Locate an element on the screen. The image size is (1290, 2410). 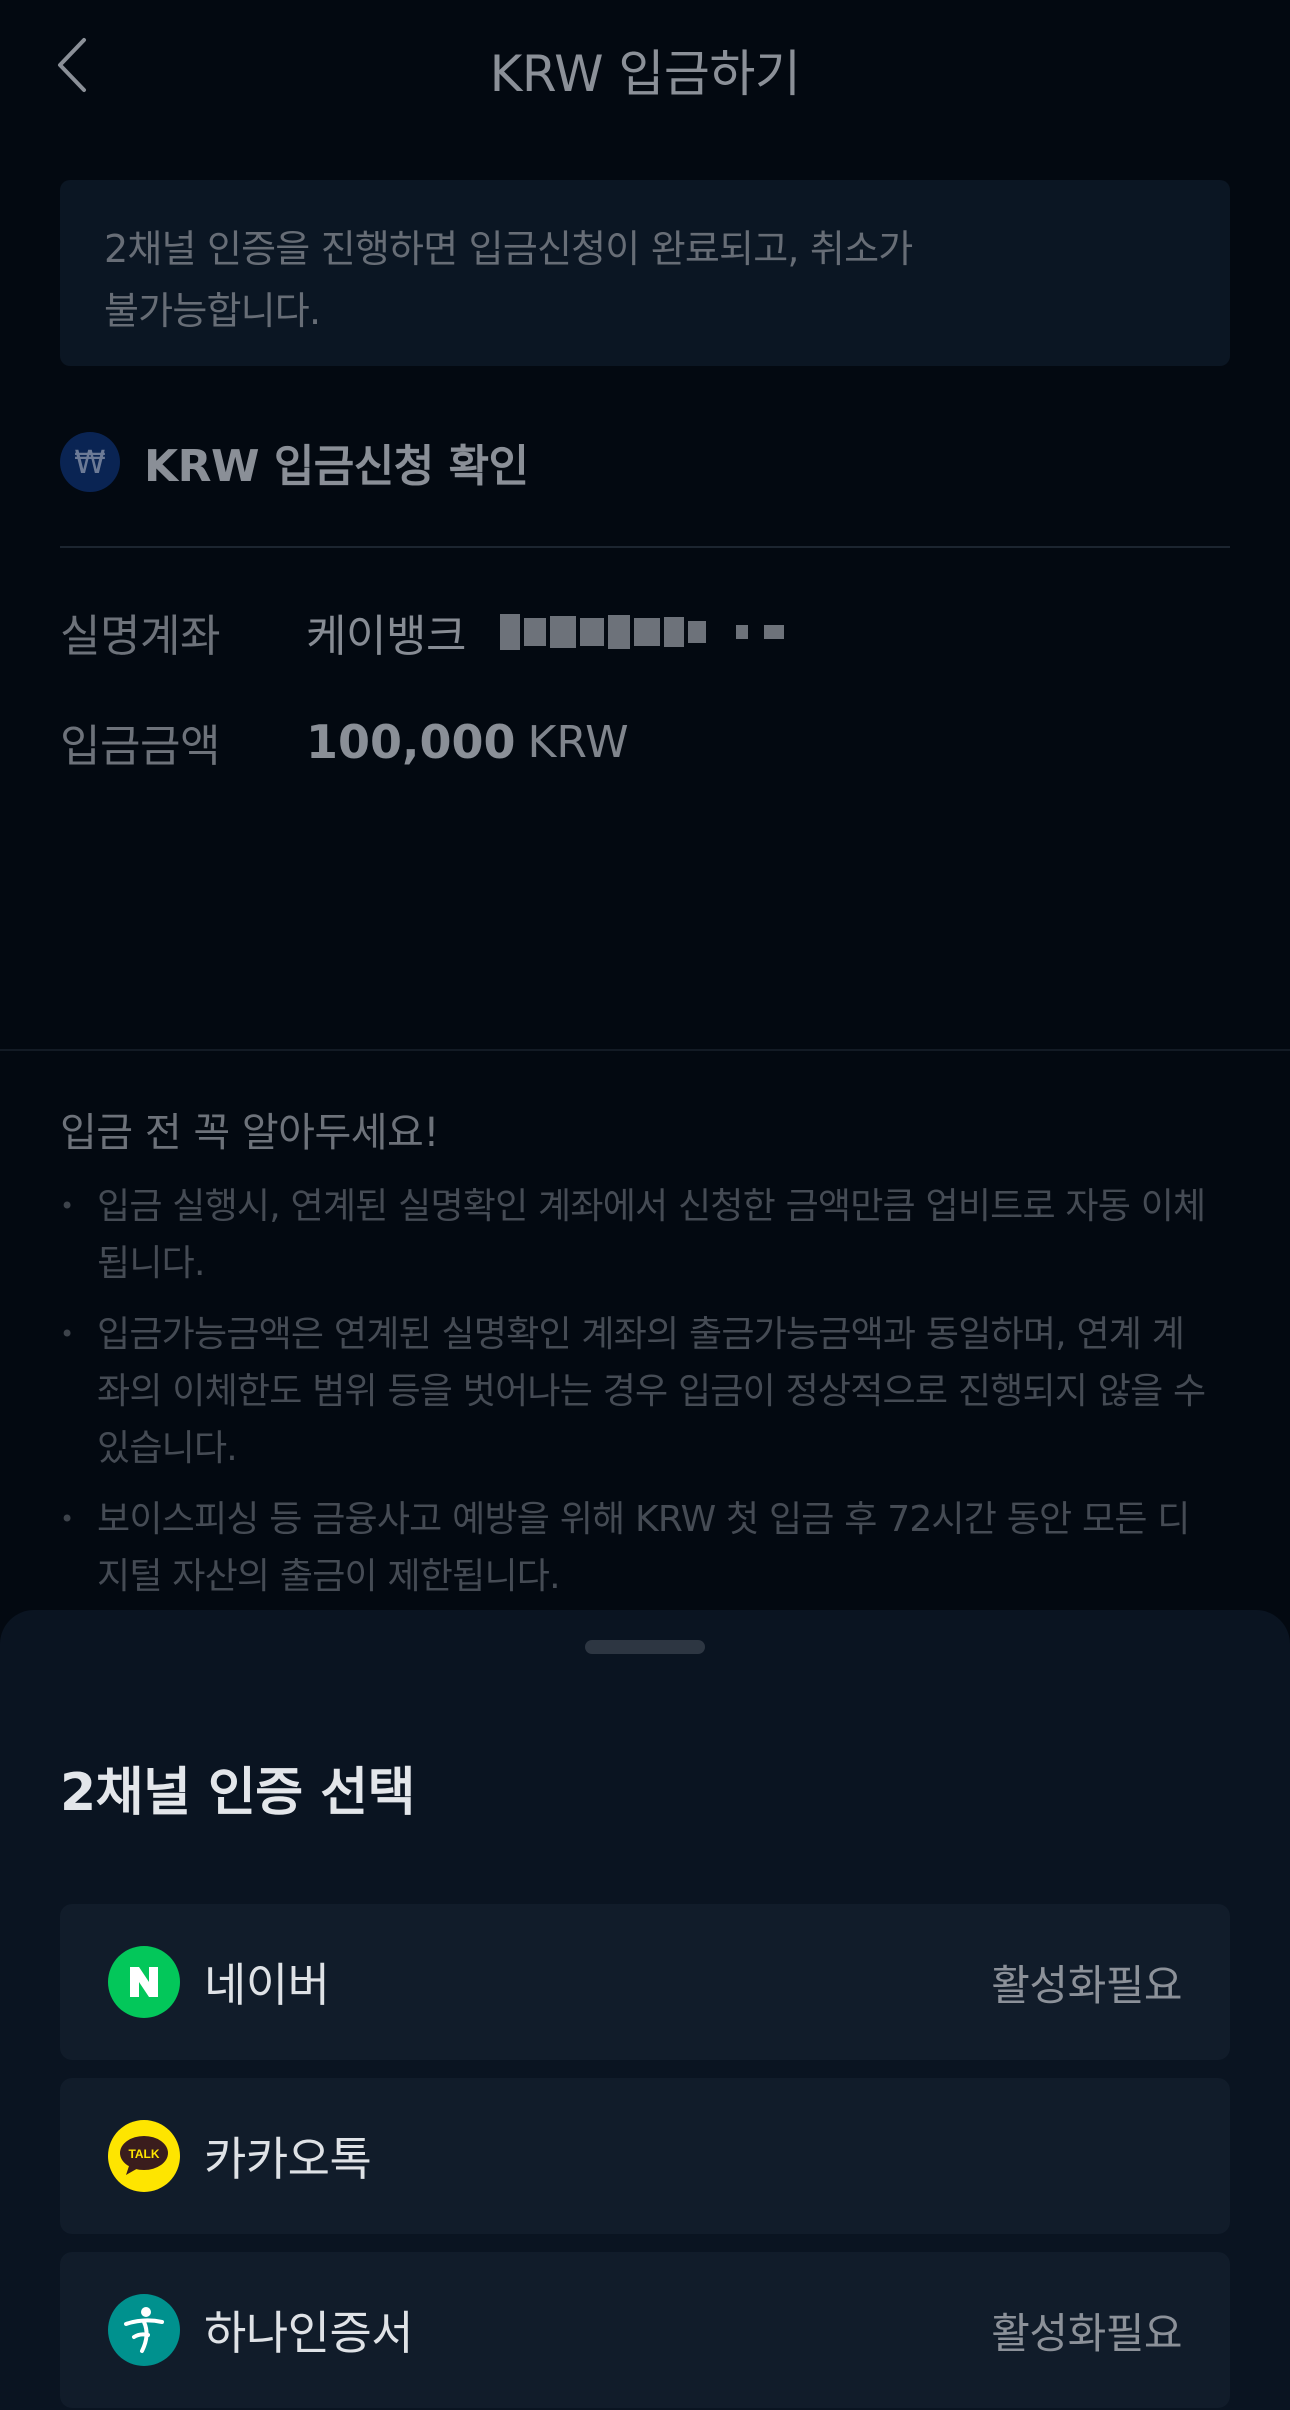
kakao-talk-text: TALK is located at coordinates (143, 2154).